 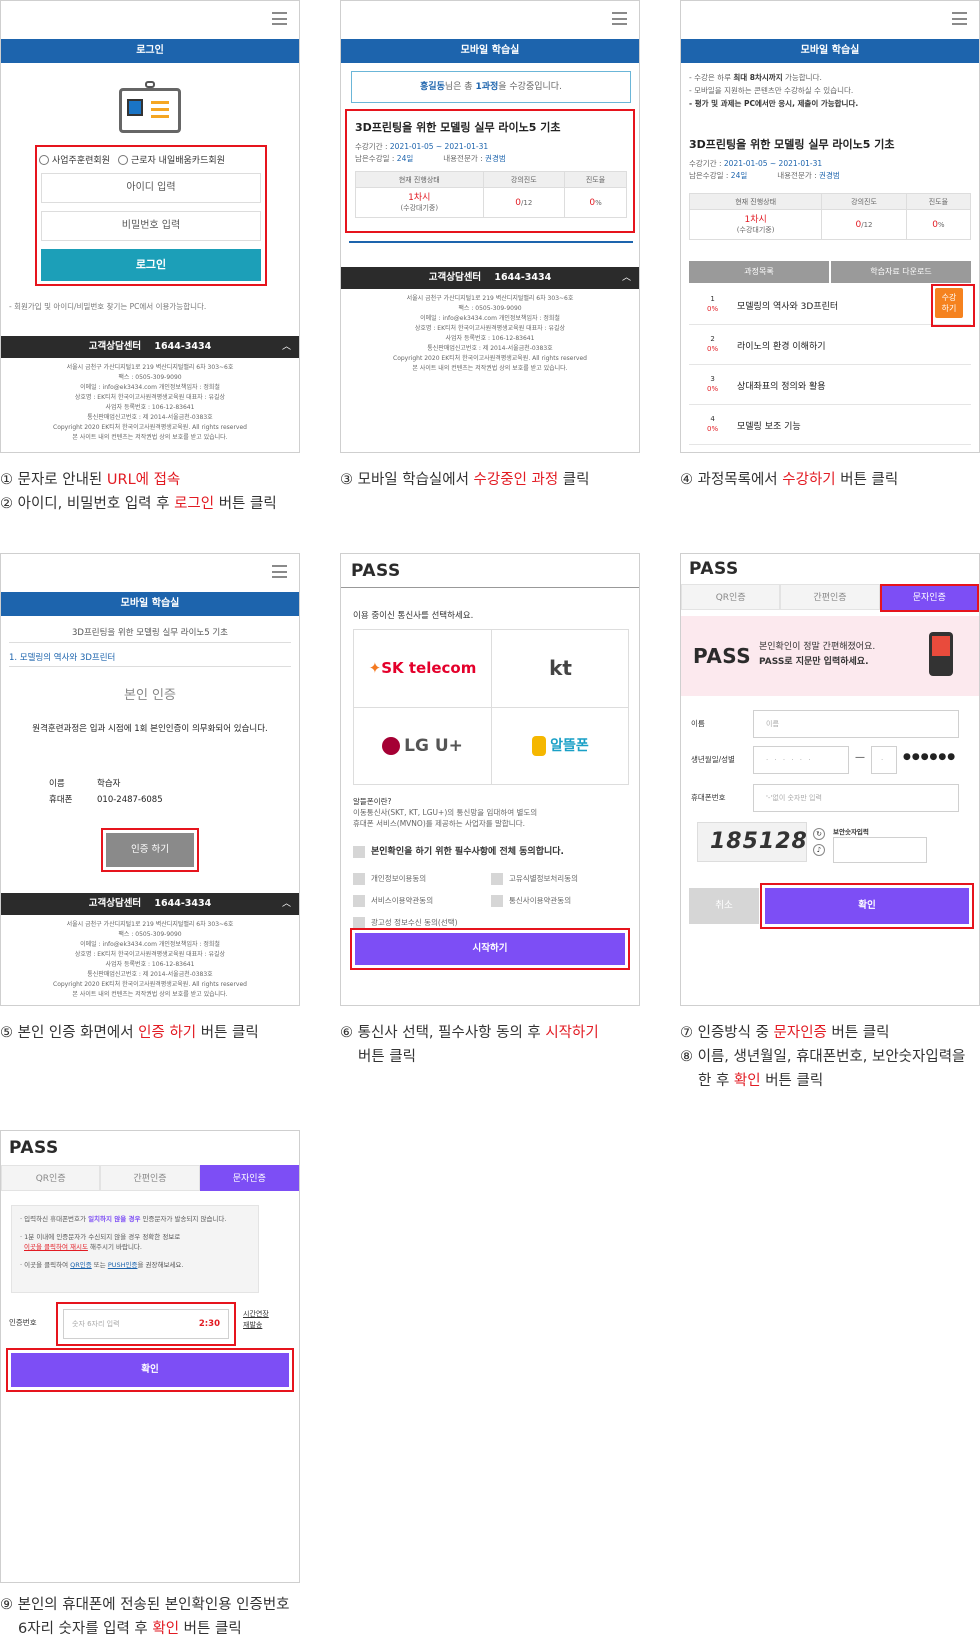 I want to click on current-session: 1차시, so click(x=755, y=219).